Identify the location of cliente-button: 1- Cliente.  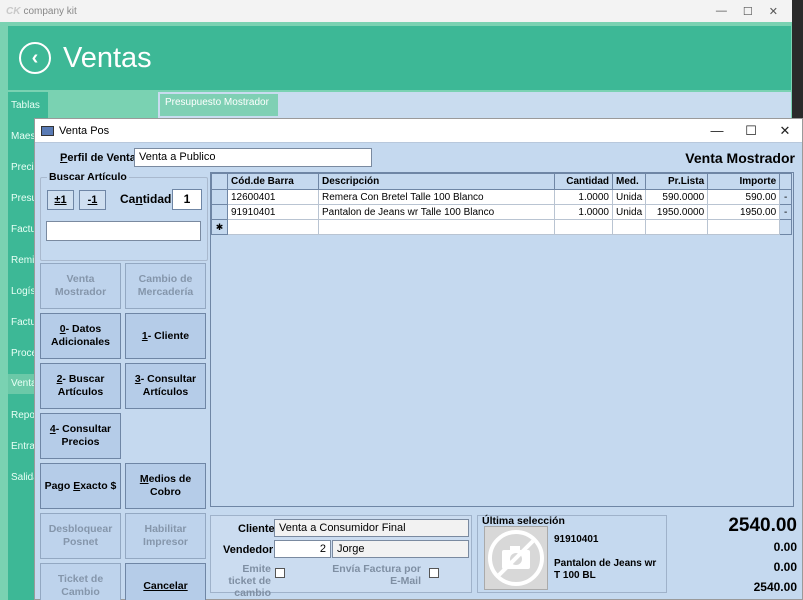
(165, 336).